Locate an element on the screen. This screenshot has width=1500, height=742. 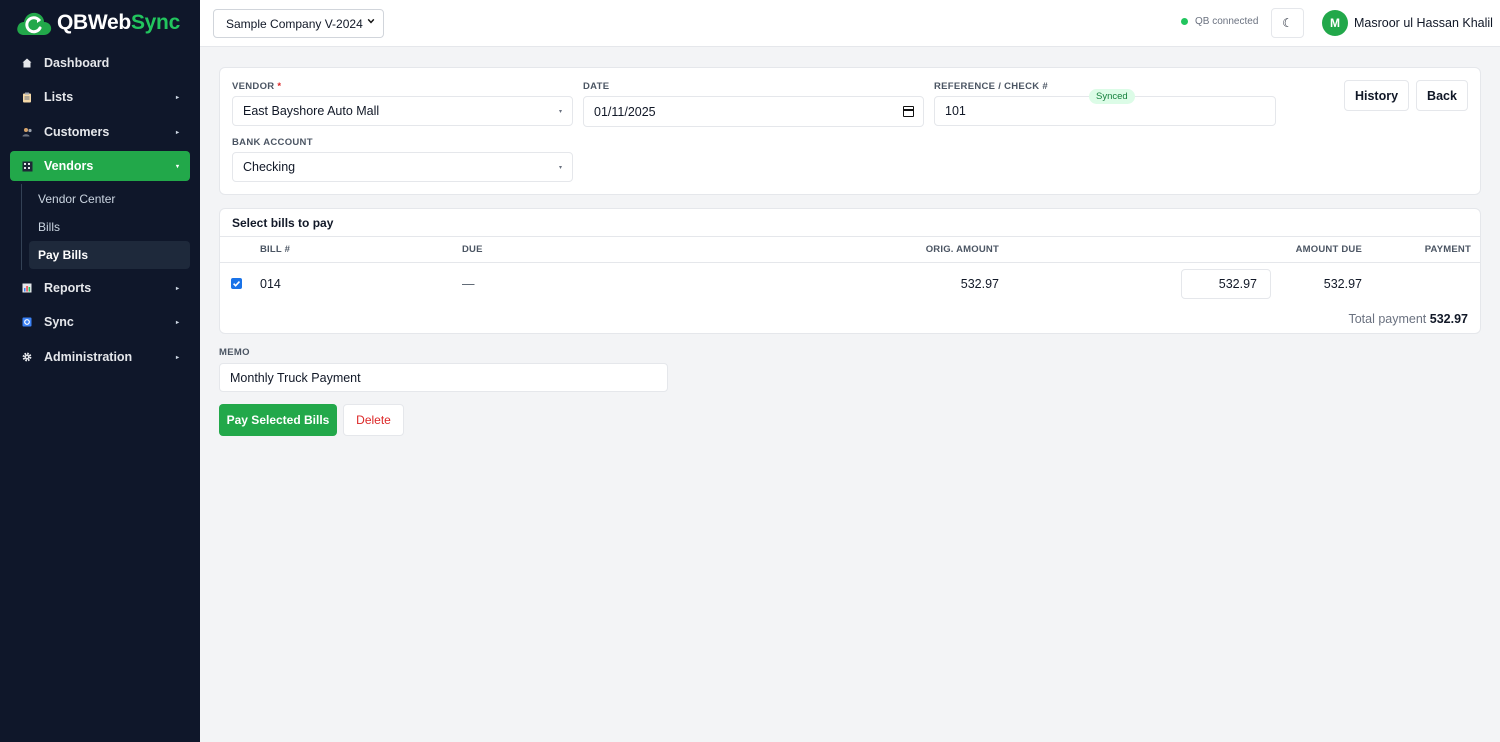
column-header-orig-amount: ORIG. AMOUNT is located at coordinates (962, 249).